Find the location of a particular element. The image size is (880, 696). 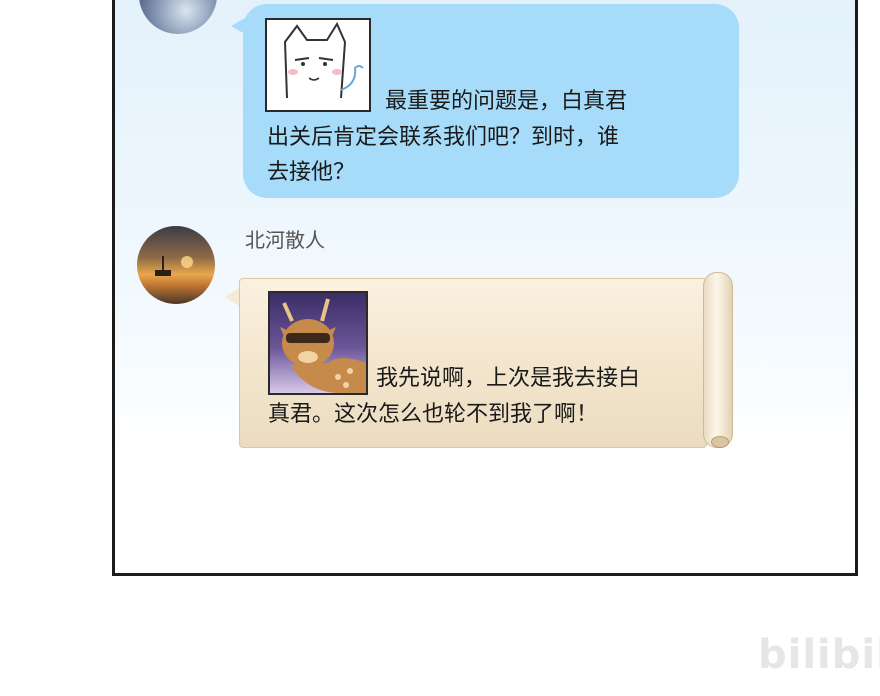

scroll-roll is located at coordinates (718, 360).